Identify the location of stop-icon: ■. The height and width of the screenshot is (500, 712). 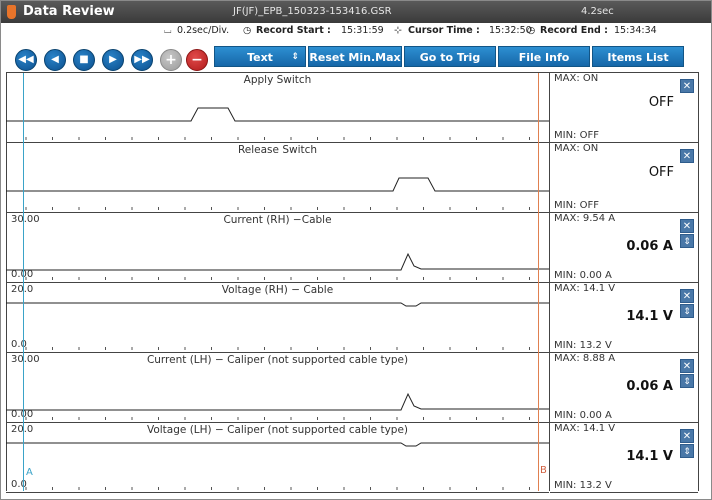
(84, 60).